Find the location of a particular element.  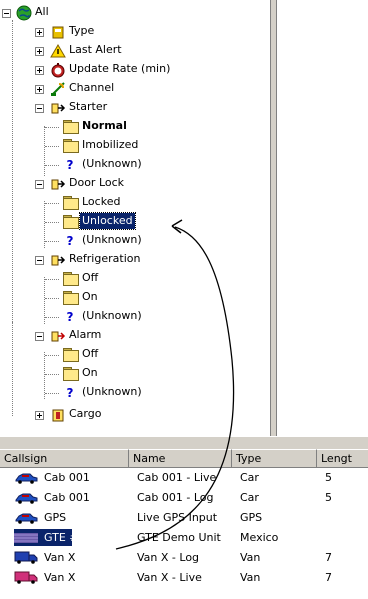

column-header-length: Lengt is located at coordinates (342, 458).